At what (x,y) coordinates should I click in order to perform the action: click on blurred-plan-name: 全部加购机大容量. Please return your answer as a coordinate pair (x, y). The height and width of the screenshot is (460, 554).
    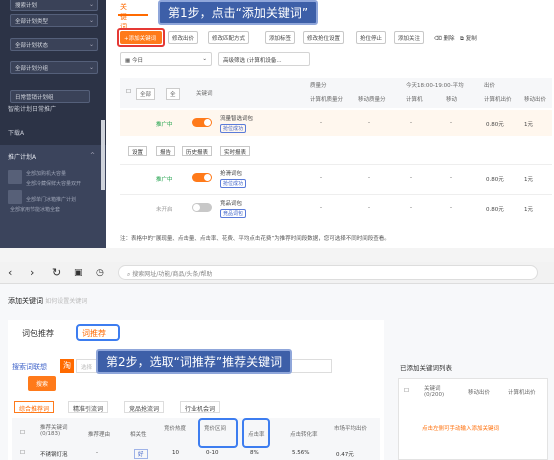
    Looking at the image, I should click on (46, 173).